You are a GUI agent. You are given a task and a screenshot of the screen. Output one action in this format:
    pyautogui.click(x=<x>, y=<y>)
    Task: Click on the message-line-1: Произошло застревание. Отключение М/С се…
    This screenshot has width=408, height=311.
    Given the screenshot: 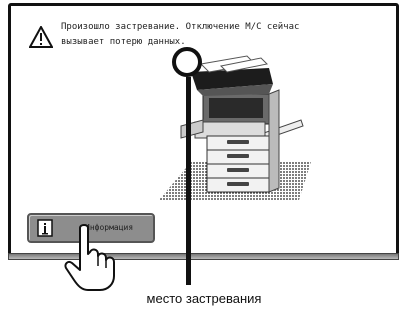 What is the action you would take?
    pyautogui.click(x=180, y=27)
    